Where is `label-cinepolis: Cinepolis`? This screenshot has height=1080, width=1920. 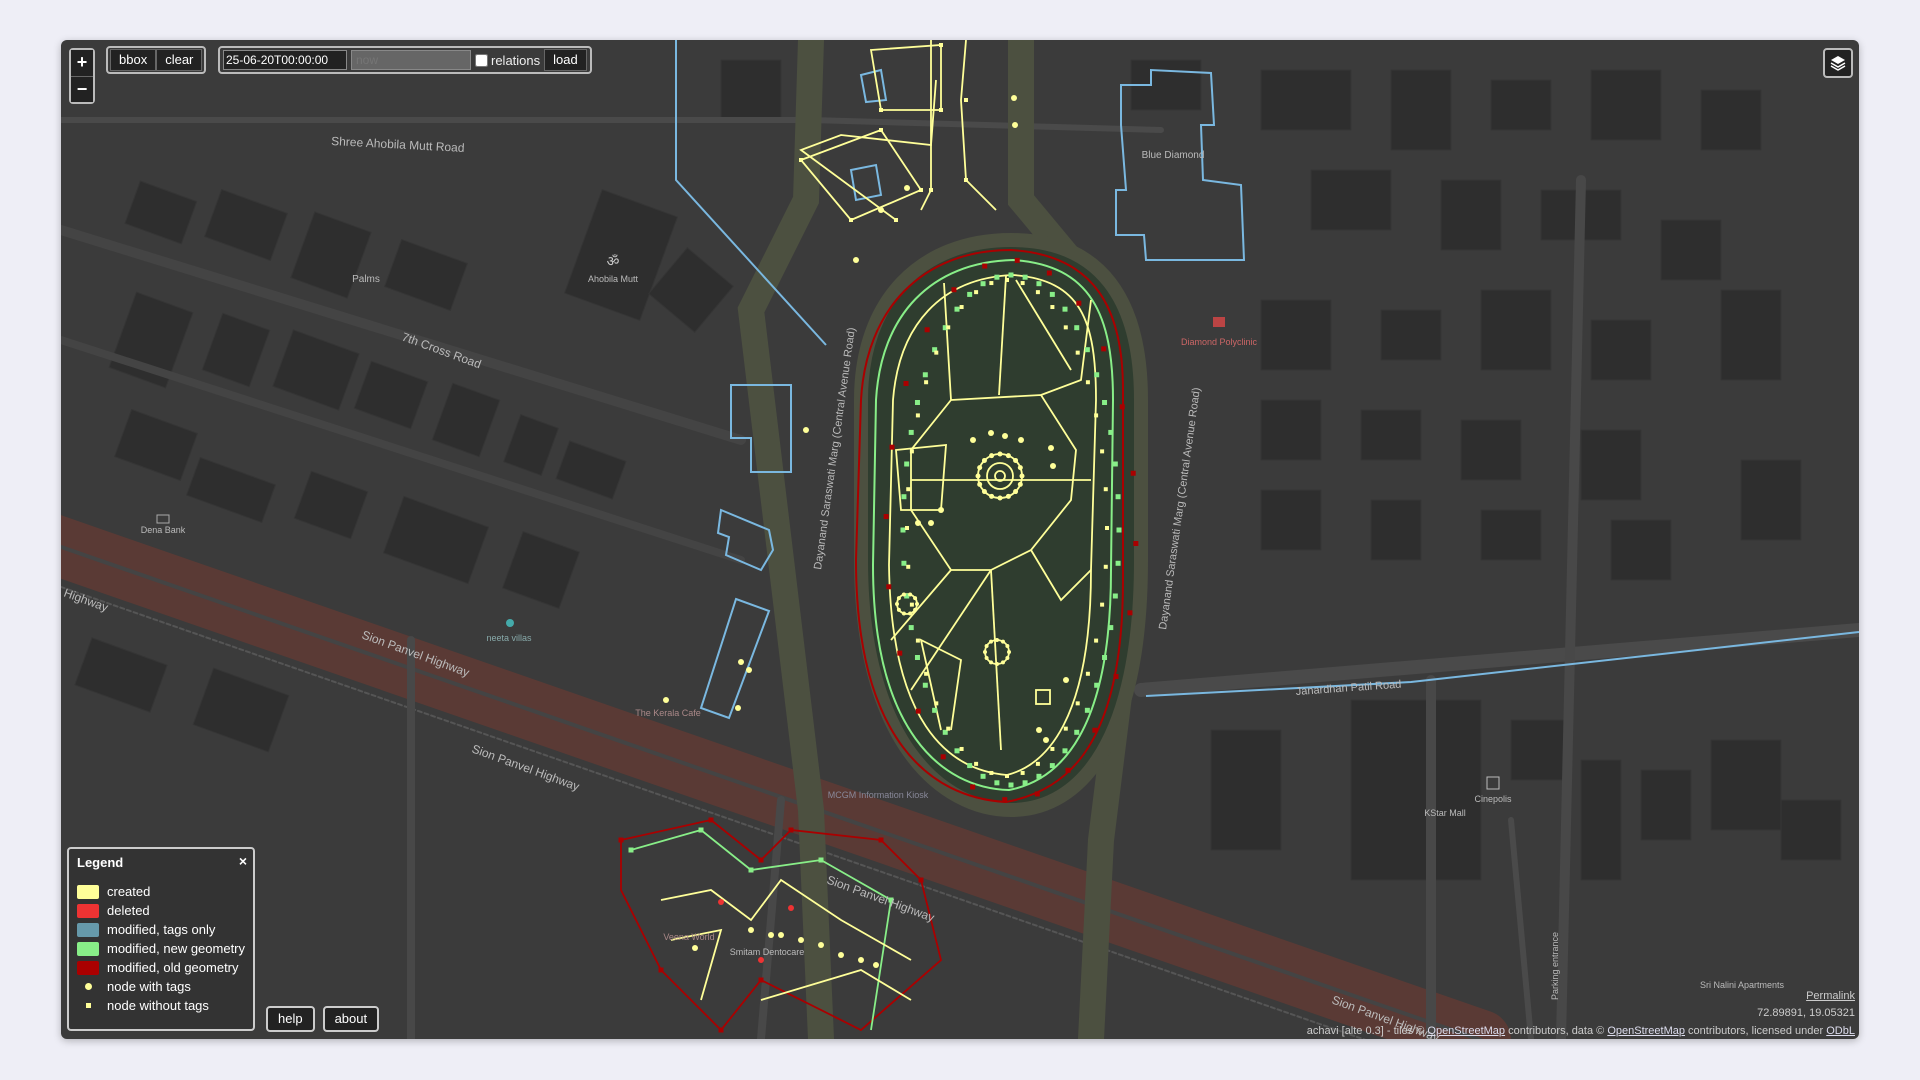 label-cinepolis: Cinepolis is located at coordinates (1493, 799).